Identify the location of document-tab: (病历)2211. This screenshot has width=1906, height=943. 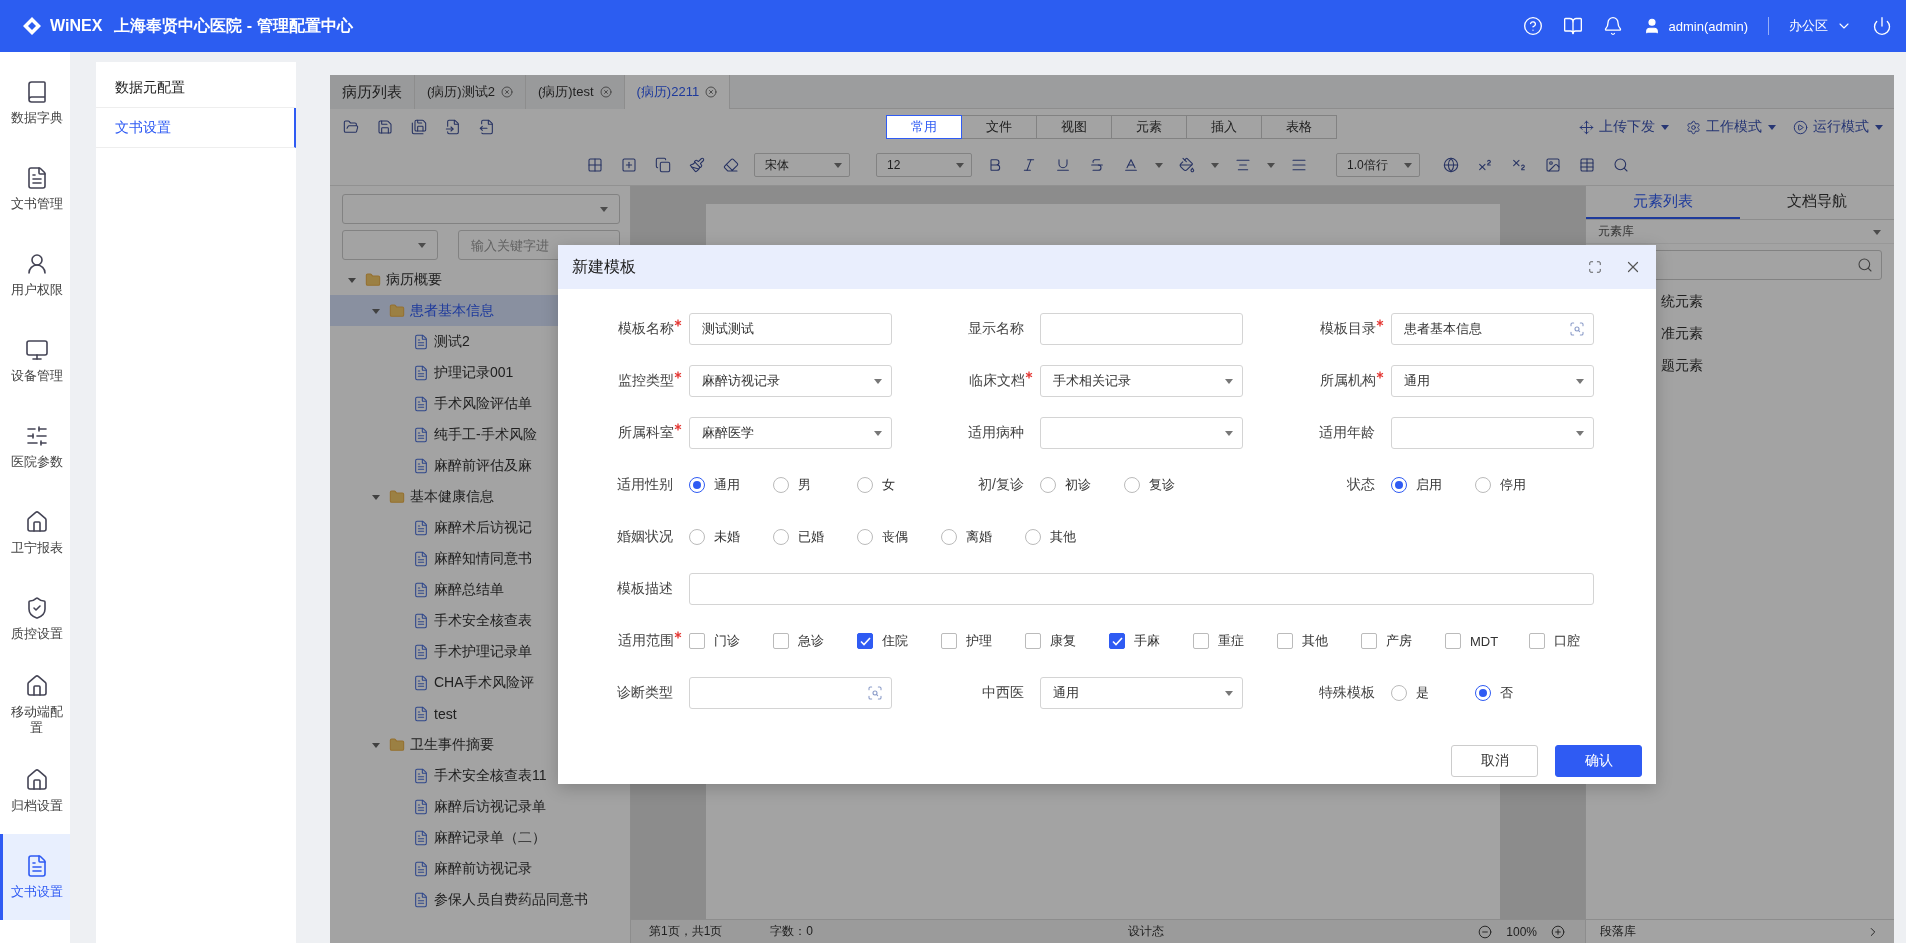
(677, 92).